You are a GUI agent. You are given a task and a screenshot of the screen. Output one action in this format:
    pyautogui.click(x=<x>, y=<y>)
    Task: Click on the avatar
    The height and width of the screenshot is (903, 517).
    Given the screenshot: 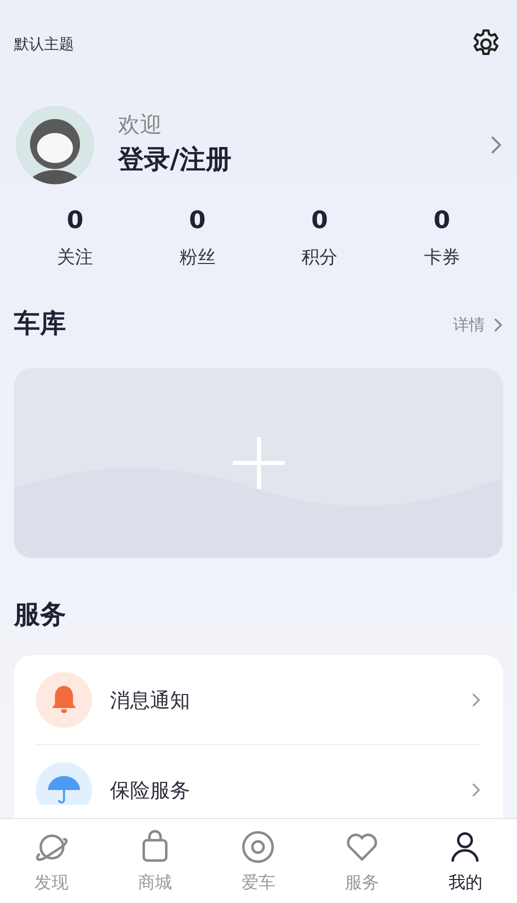 What is the action you would take?
    pyautogui.click(x=55, y=145)
    